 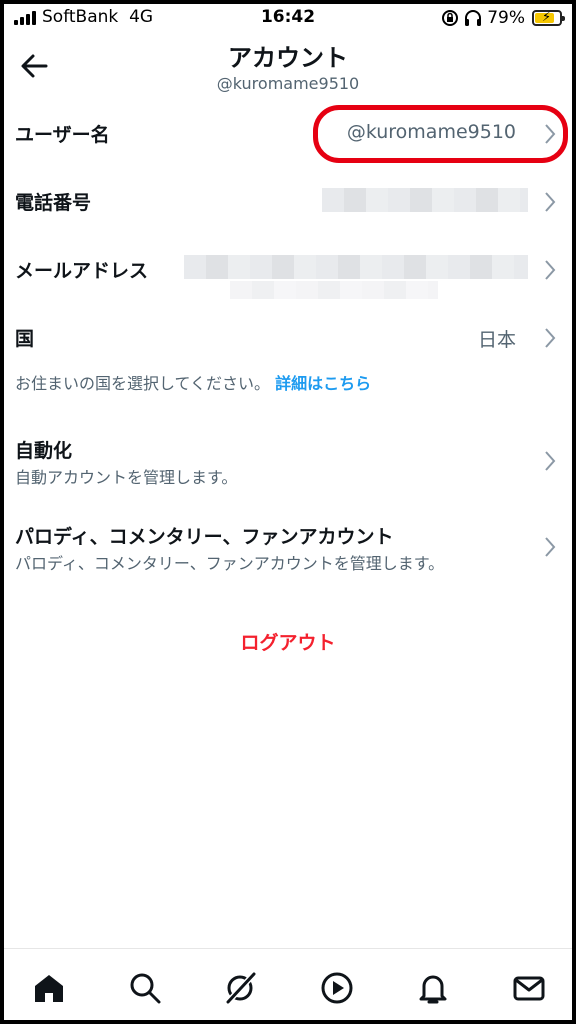 I want to click on phone-row: 電話番号, so click(x=288, y=202).